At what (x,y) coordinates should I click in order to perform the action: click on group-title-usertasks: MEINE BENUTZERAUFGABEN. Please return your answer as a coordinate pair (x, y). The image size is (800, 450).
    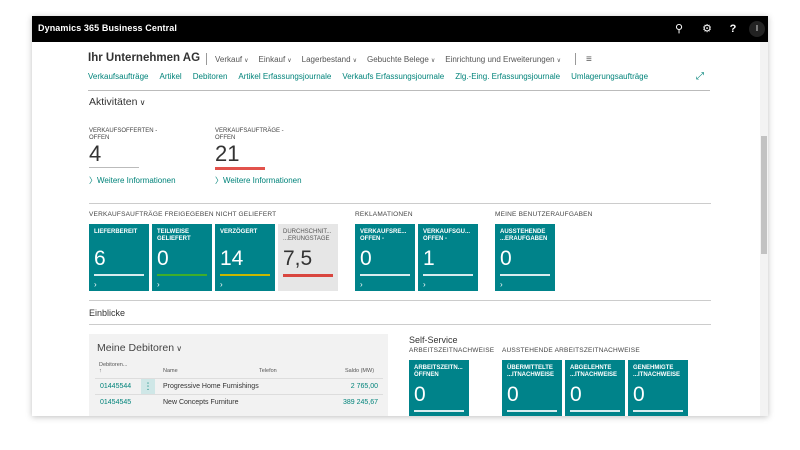
    Looking at the image, I should click on (544, 214).